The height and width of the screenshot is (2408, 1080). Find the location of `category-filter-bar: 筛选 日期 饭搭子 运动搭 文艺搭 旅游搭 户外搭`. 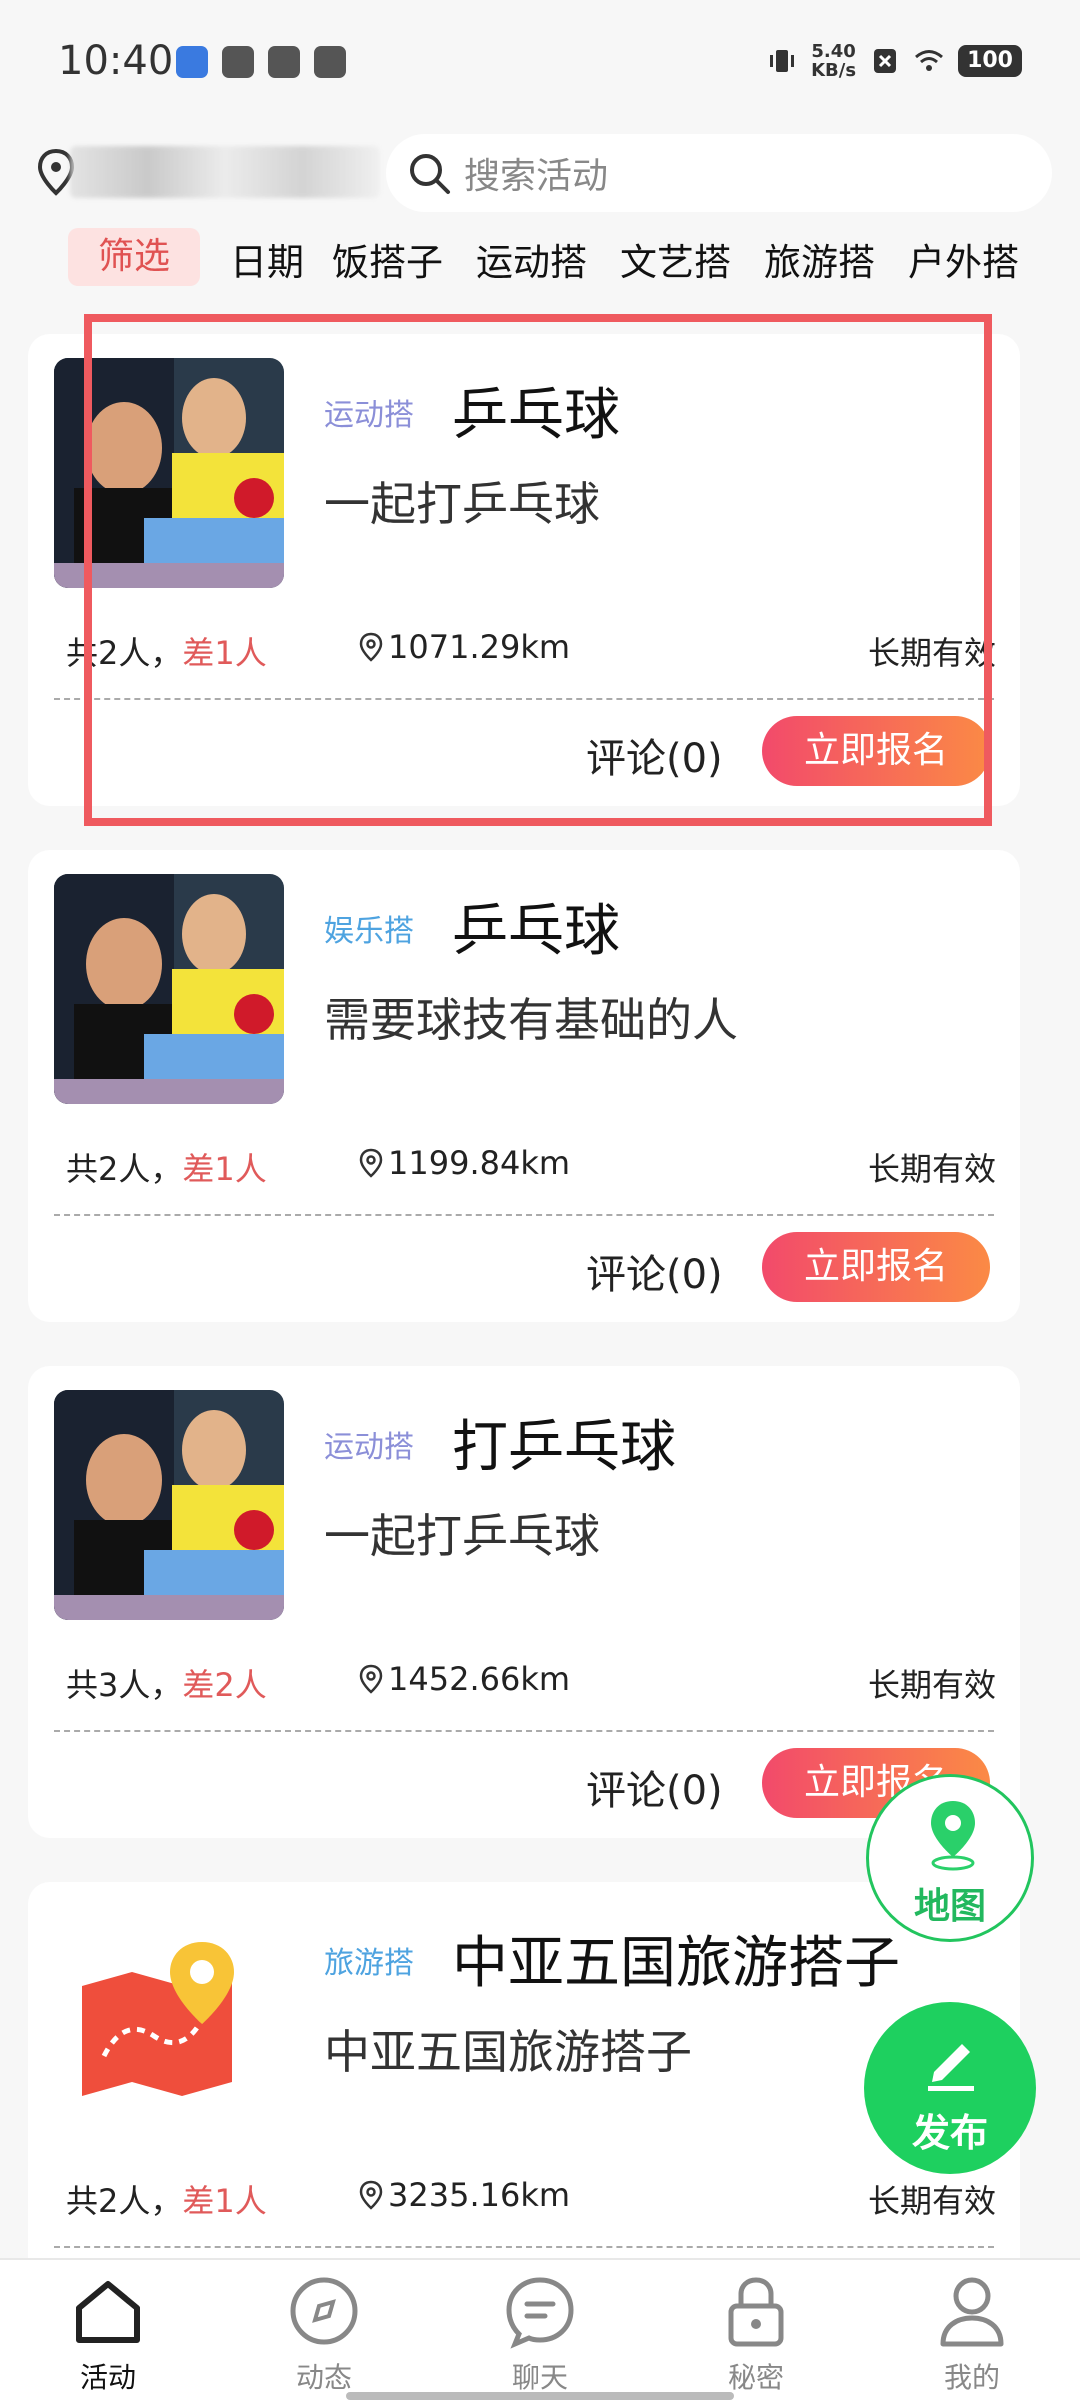

category-filter-bar: 筛选 日期 饭搭子 运动搭 文艺搭 旅游搭 户外搭 is located at coordinates (540, 259).